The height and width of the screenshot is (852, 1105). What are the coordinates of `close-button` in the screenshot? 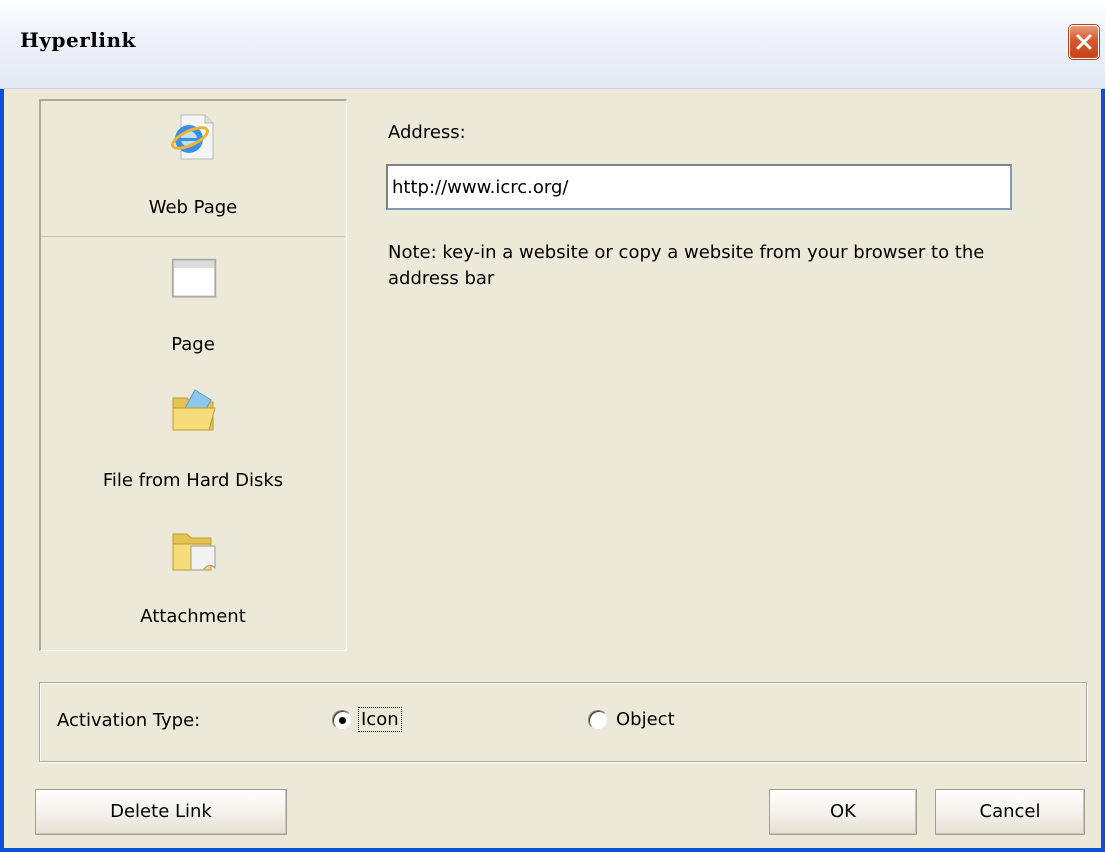 It's located at (1084, 42).